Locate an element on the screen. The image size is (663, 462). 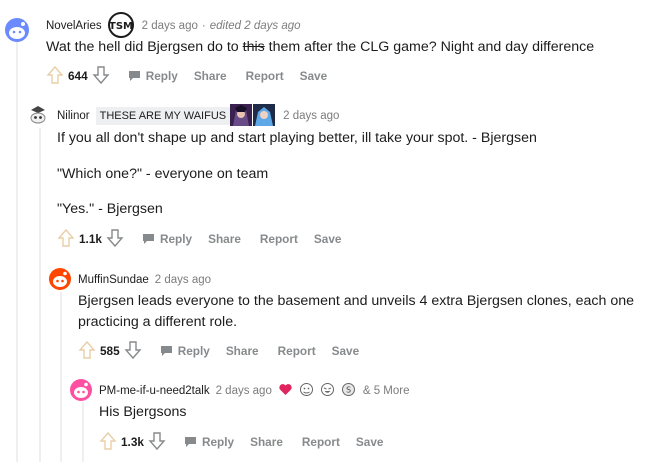
comment-line: His Bjergsons is located at coordinates (143, 412).